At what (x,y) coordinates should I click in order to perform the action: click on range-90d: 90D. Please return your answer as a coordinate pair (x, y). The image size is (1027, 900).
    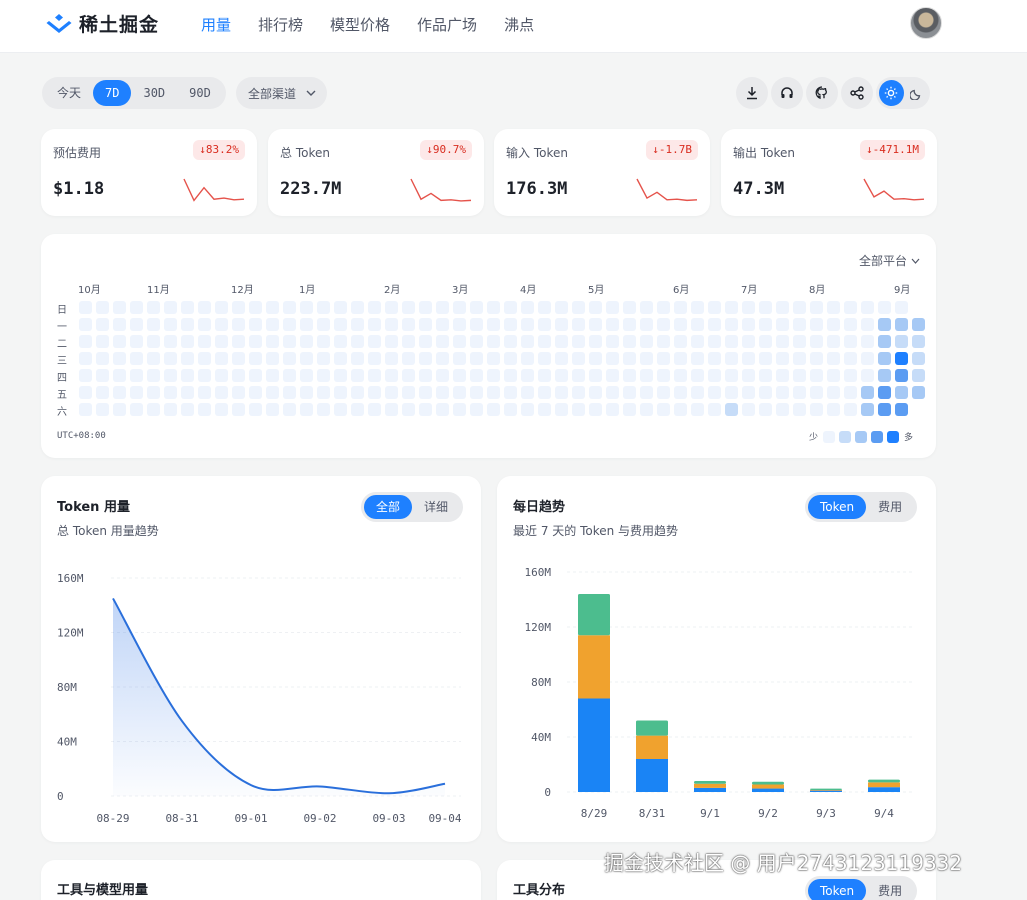
    Looking at the image, I should click on (200, 93).